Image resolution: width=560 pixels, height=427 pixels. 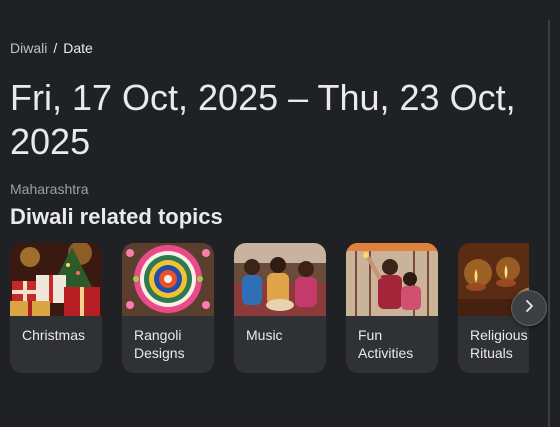 I want to click on topic-card-label: Fun Activities, so click(x=386, y=344).